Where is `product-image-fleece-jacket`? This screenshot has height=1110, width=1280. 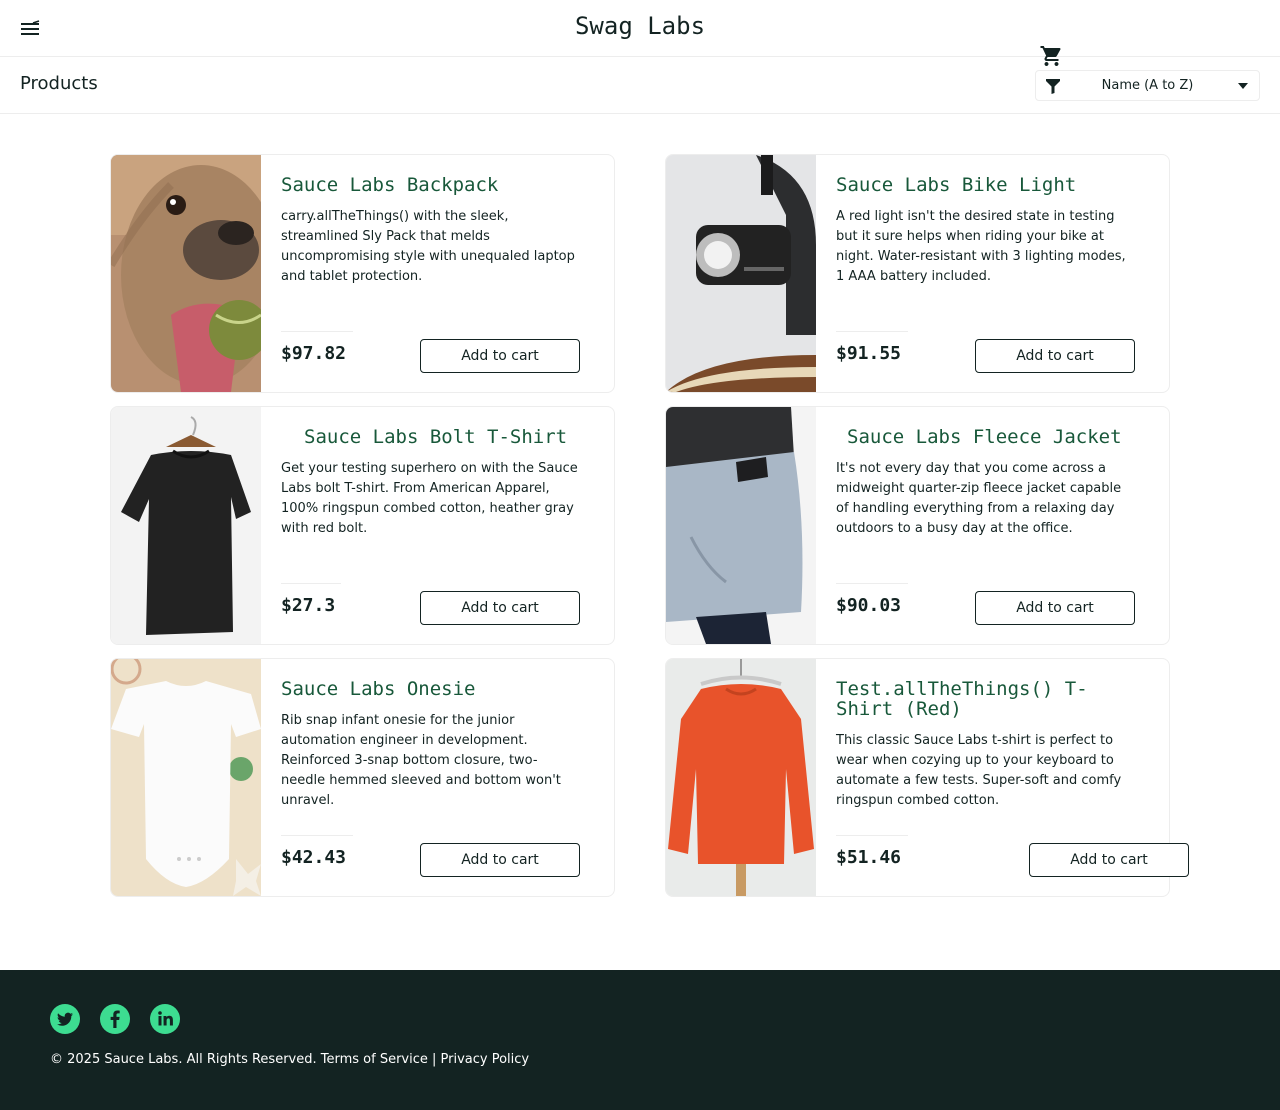 product-image-fleece-jacket is located at coordinates (741, 525).